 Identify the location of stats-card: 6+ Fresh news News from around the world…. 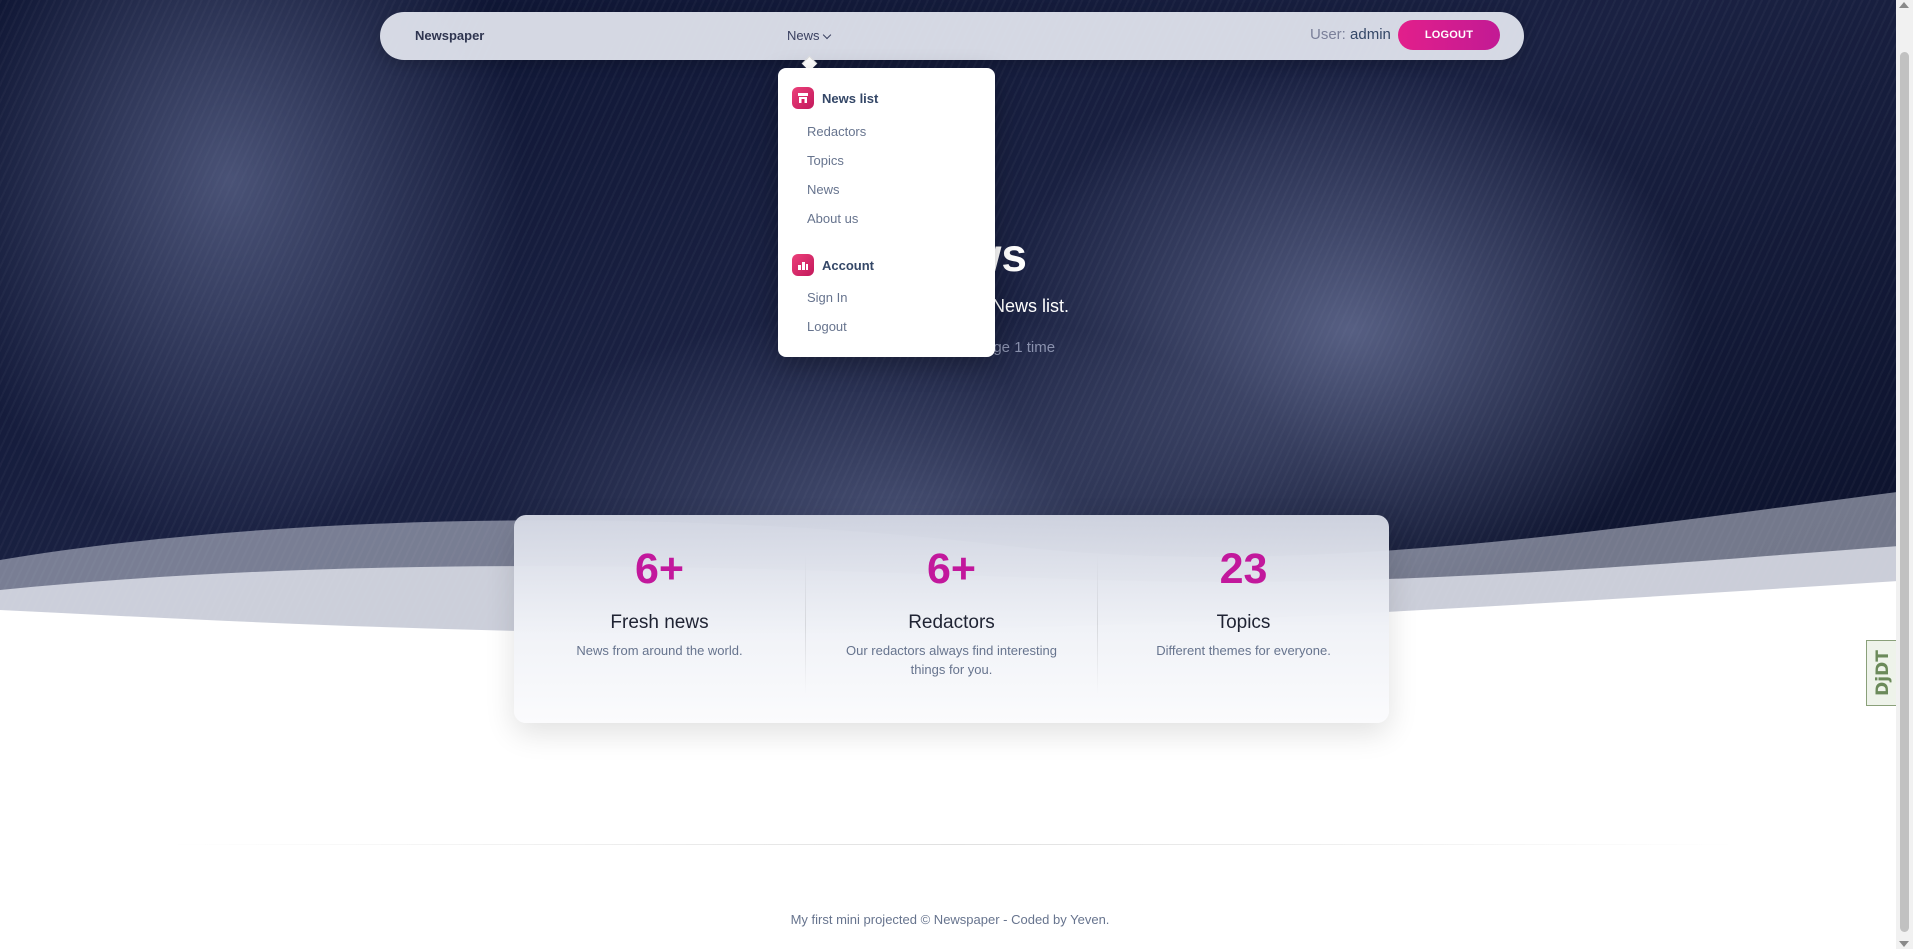
(951, 619).